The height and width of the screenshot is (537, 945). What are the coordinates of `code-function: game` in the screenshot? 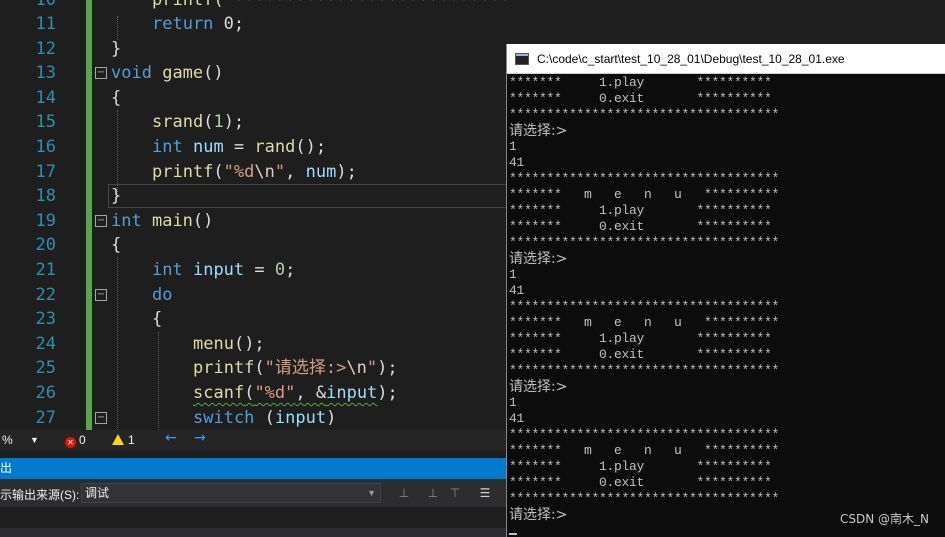 It's located at (183, 73).